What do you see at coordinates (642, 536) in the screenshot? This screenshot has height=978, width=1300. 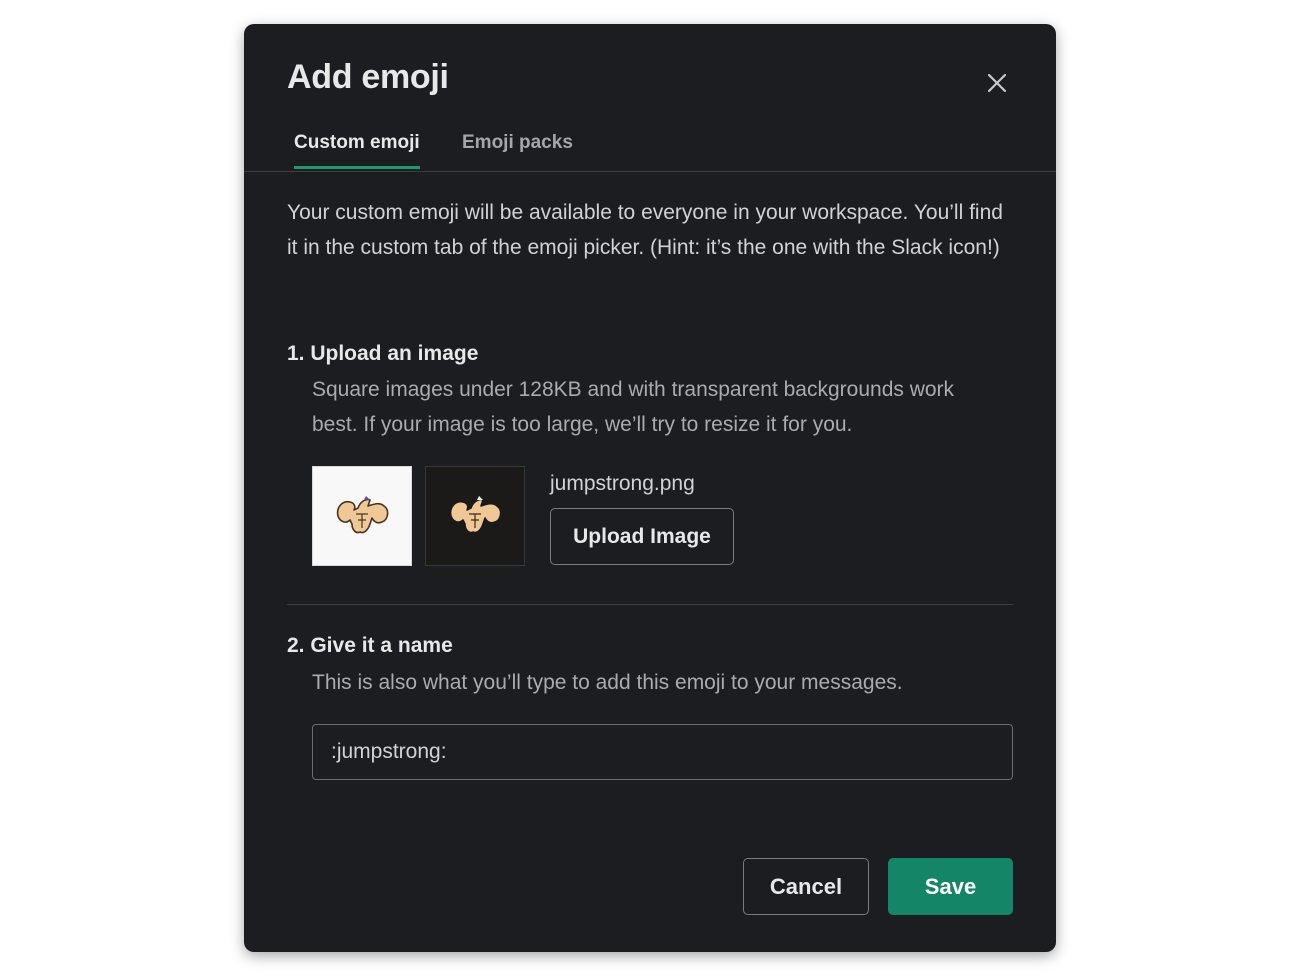 I see `upload-image-button: Upload Image` at bounding box center [642, 536].